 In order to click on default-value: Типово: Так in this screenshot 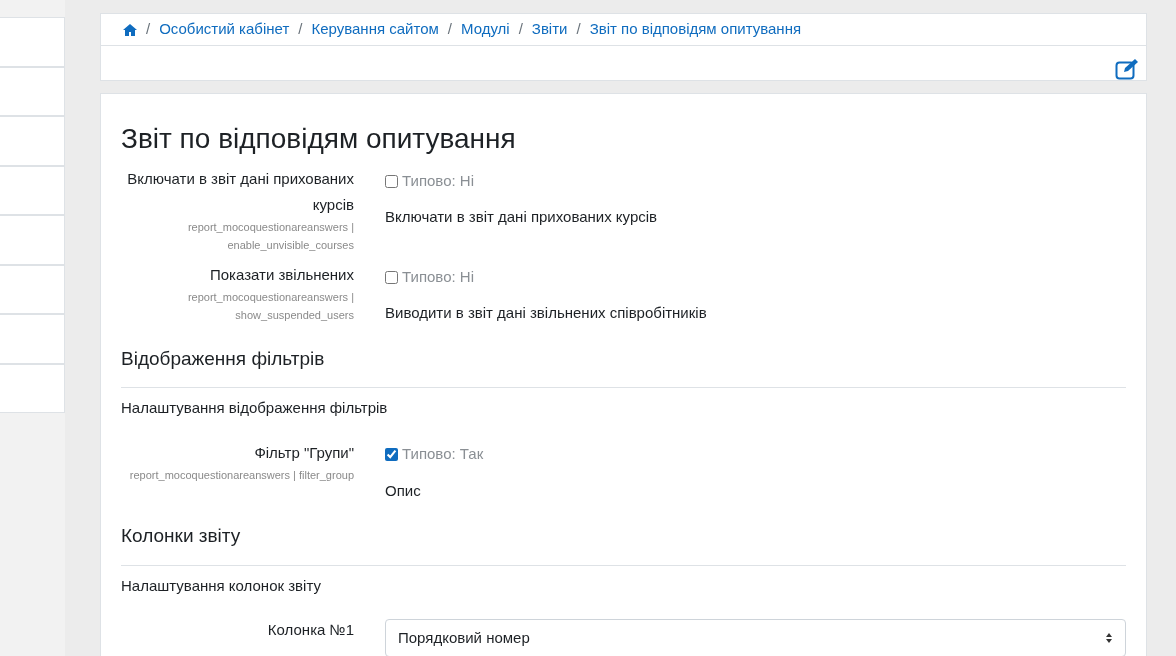, I will do `click(443, 454)`.